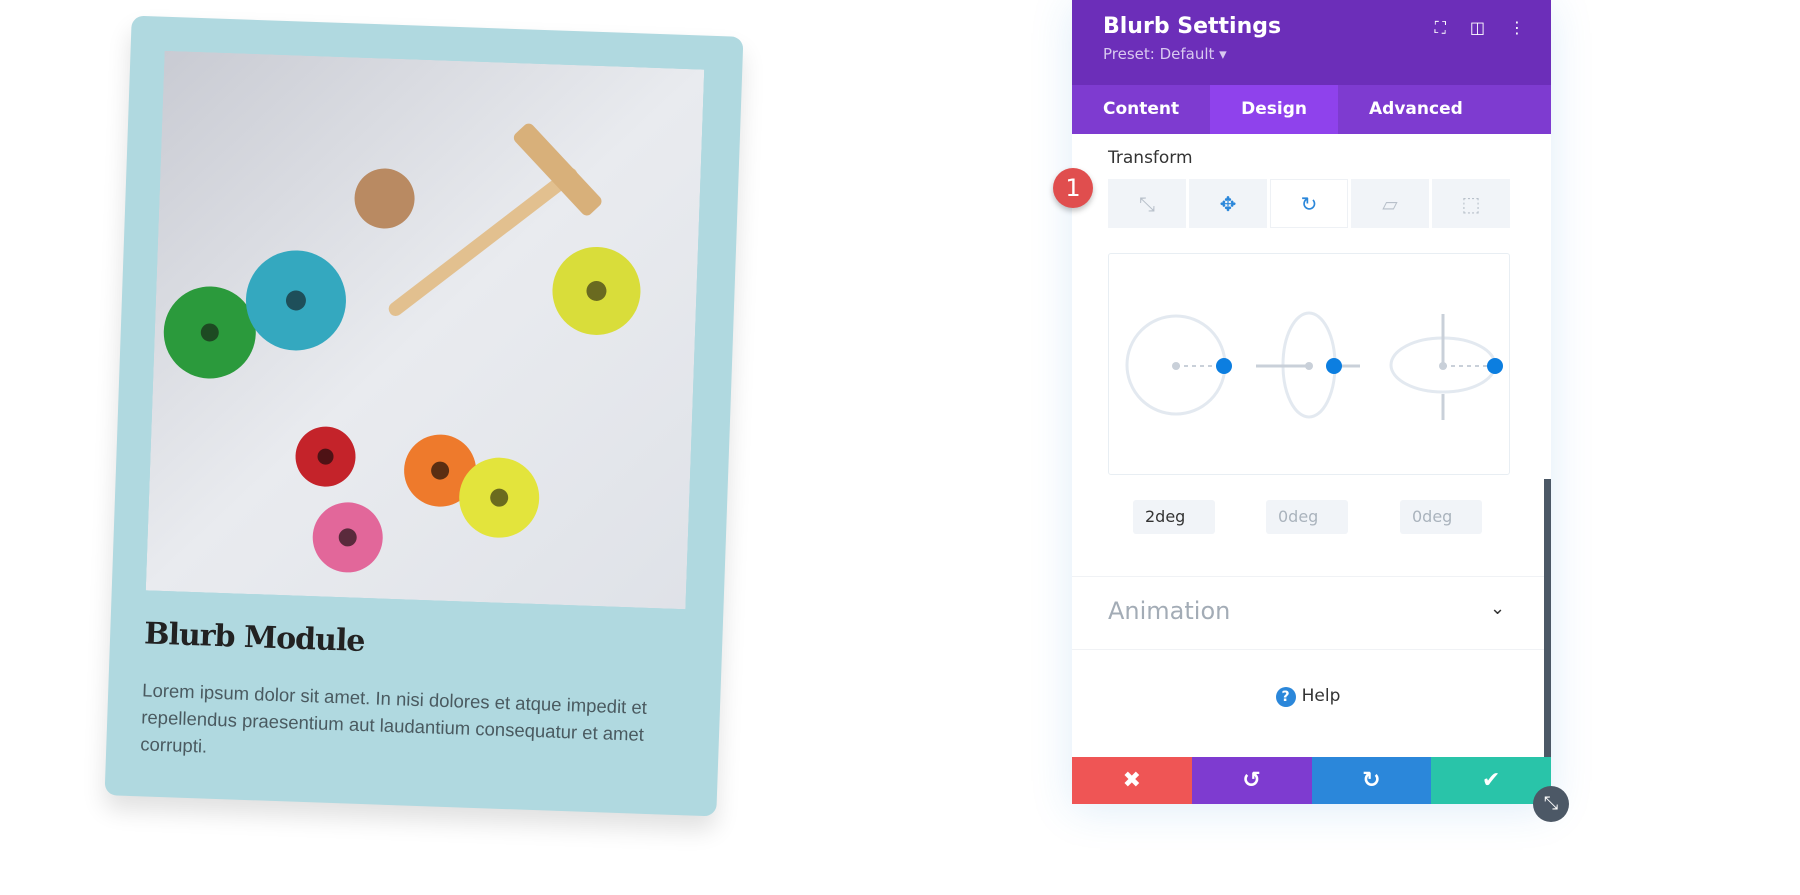  I want to click on origin-button: ⬚, so click(1471, 203).